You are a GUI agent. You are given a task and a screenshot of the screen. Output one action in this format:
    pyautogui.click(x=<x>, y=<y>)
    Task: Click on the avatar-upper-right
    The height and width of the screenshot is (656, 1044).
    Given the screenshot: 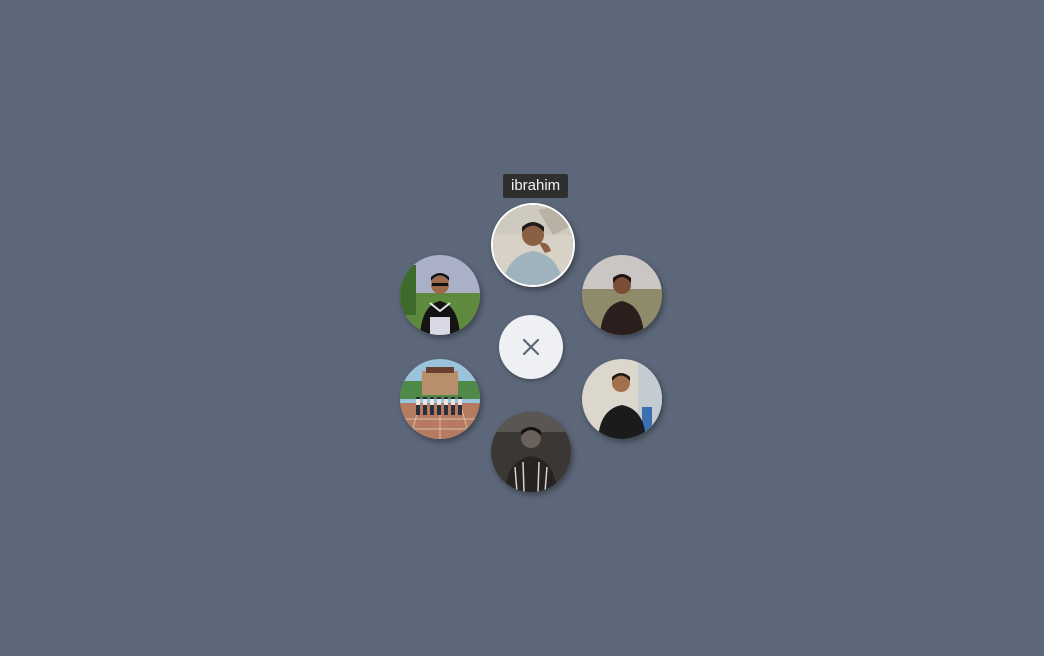 What is the action you would take?
    pyautogui.click(x=622, y=295)
    